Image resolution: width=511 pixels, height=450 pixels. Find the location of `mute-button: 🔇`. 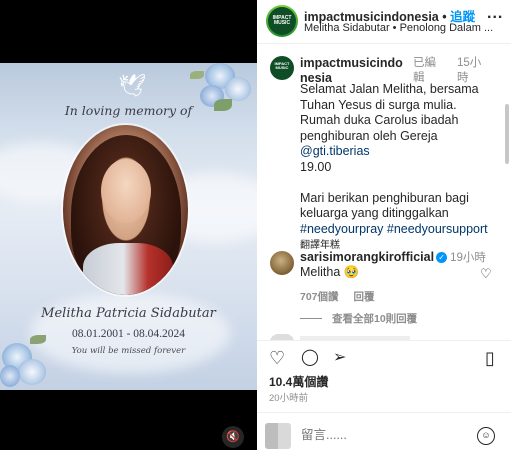

mute-button: 🔇 is located at coordinates (233, 437).